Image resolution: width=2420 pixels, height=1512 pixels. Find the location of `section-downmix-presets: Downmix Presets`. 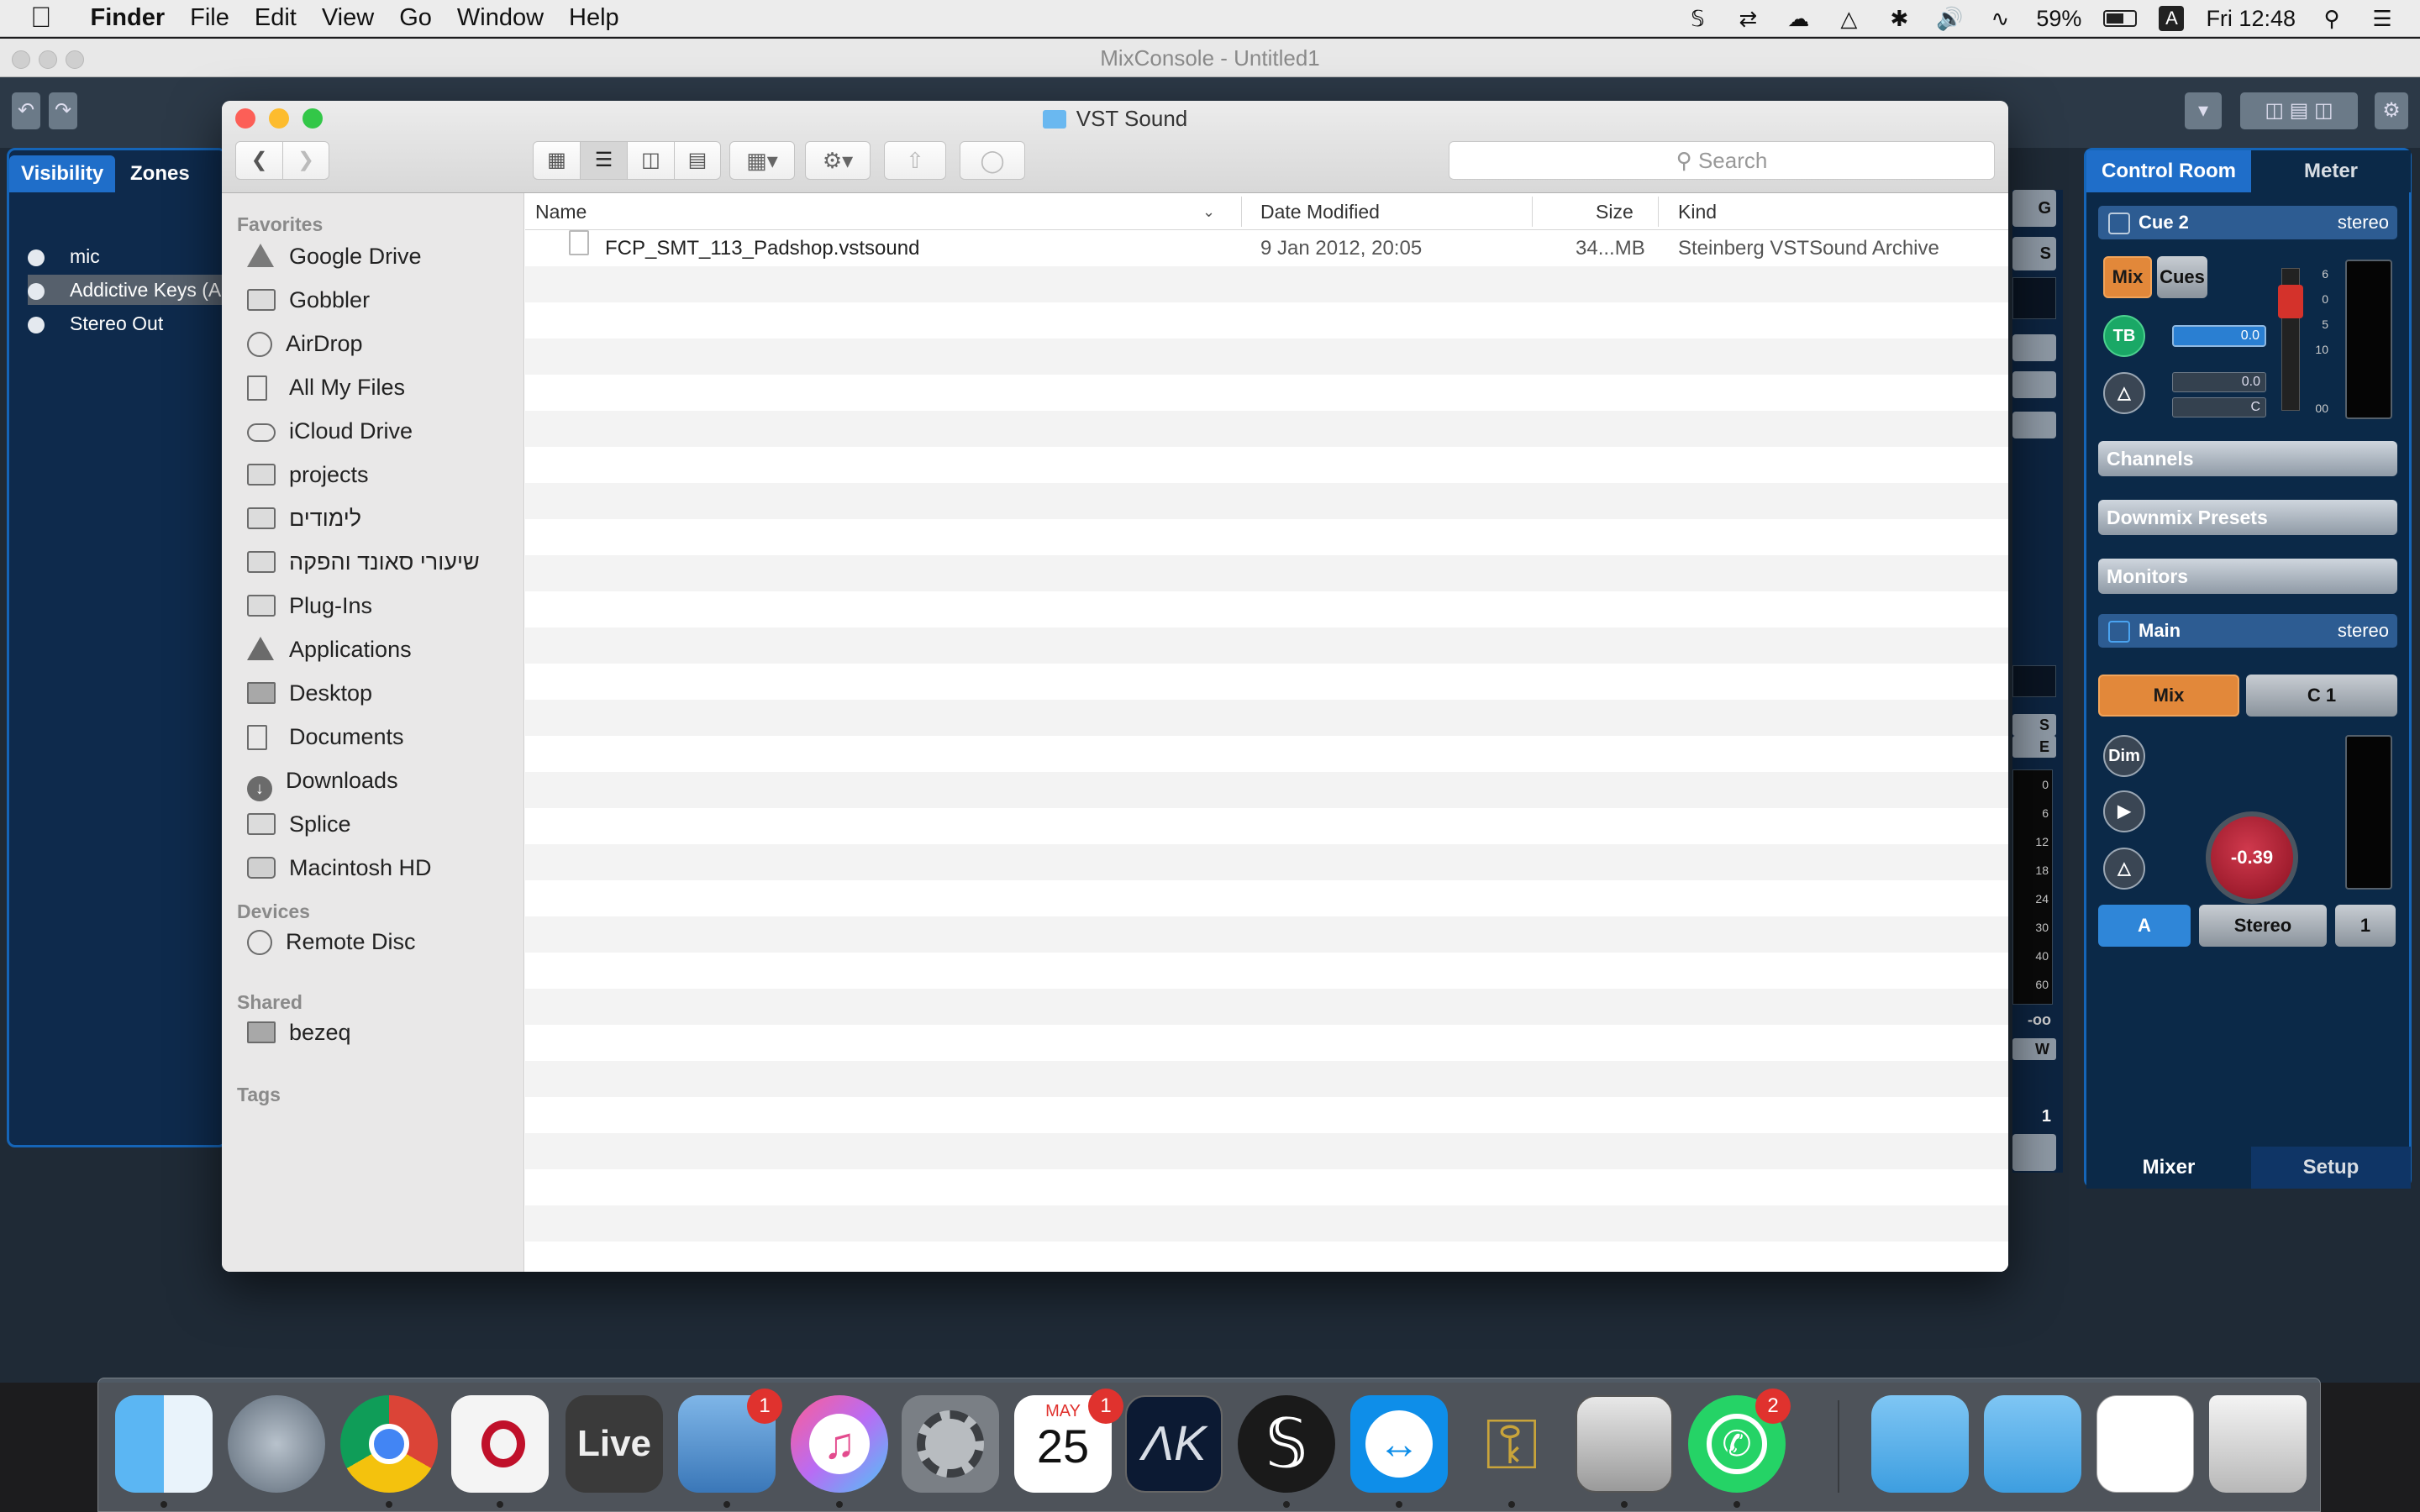

section-downmix-presets: Downmix Presets is located at coordinates (2247, 517).